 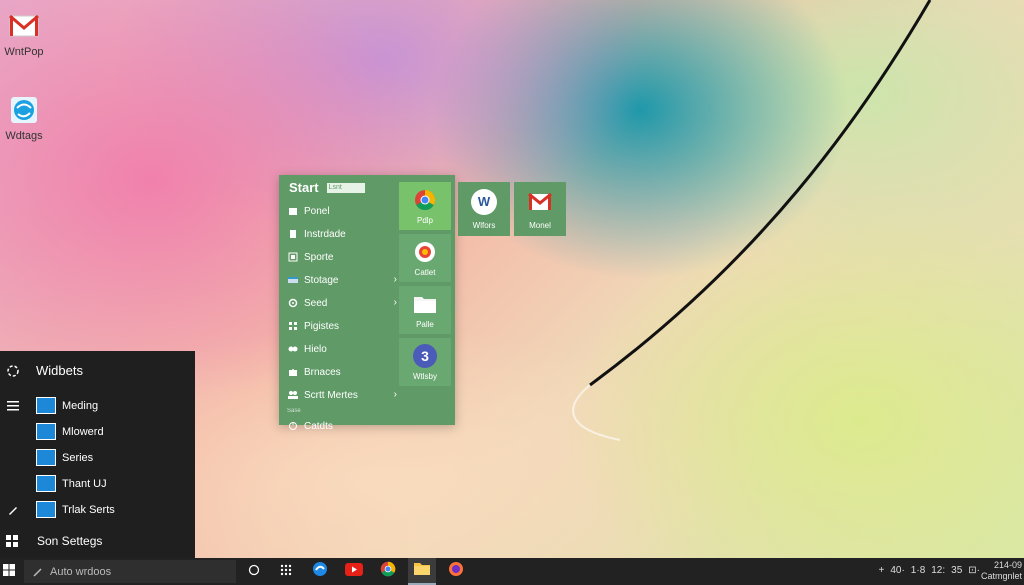 I want to click on widget-item-series: Series, so click(x=64, y=457).